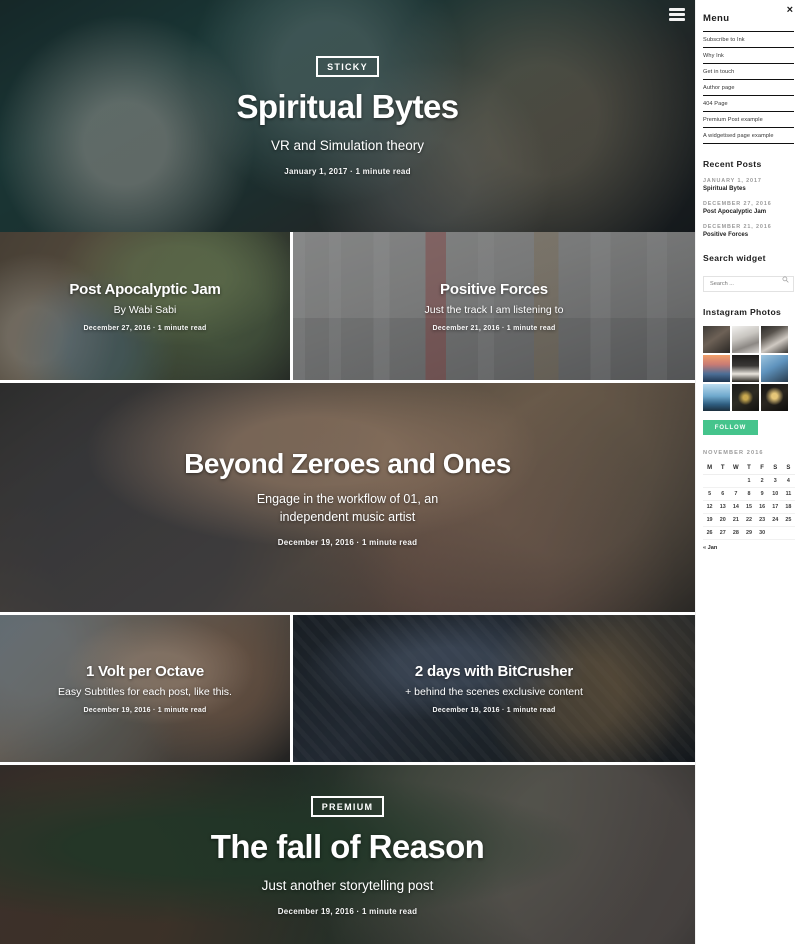 This screenshot has height=944, width=800. Describe the element at coordinates (748, 235) in the screenshot. I see `recent-post-title: Positive Forces` at that location.